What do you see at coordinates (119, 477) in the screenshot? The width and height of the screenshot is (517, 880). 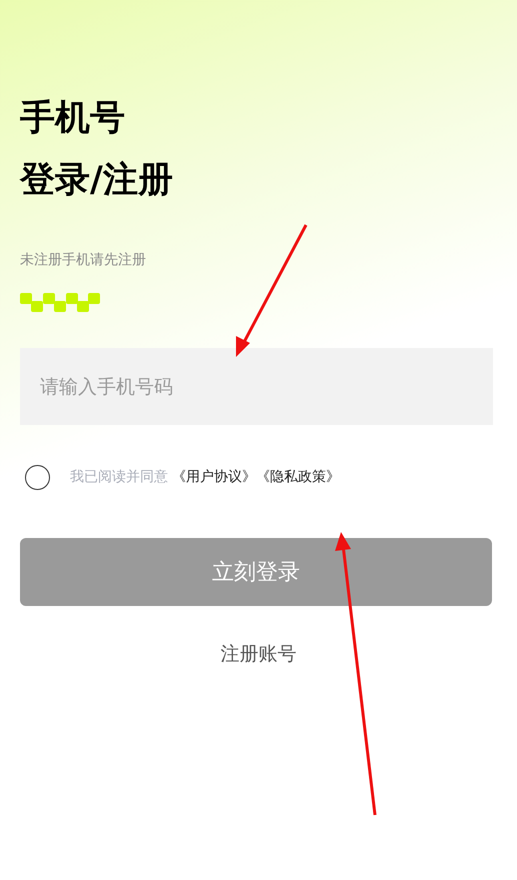 I see `agreement-text: 我已阅读并同意` at bounding box center [119, 477].